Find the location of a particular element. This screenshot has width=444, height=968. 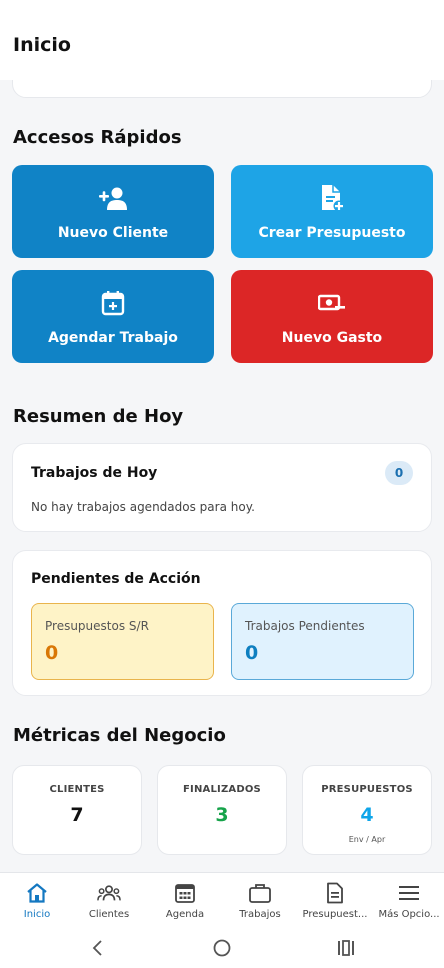

home-circle-icon is located at coordinates (222, 948).